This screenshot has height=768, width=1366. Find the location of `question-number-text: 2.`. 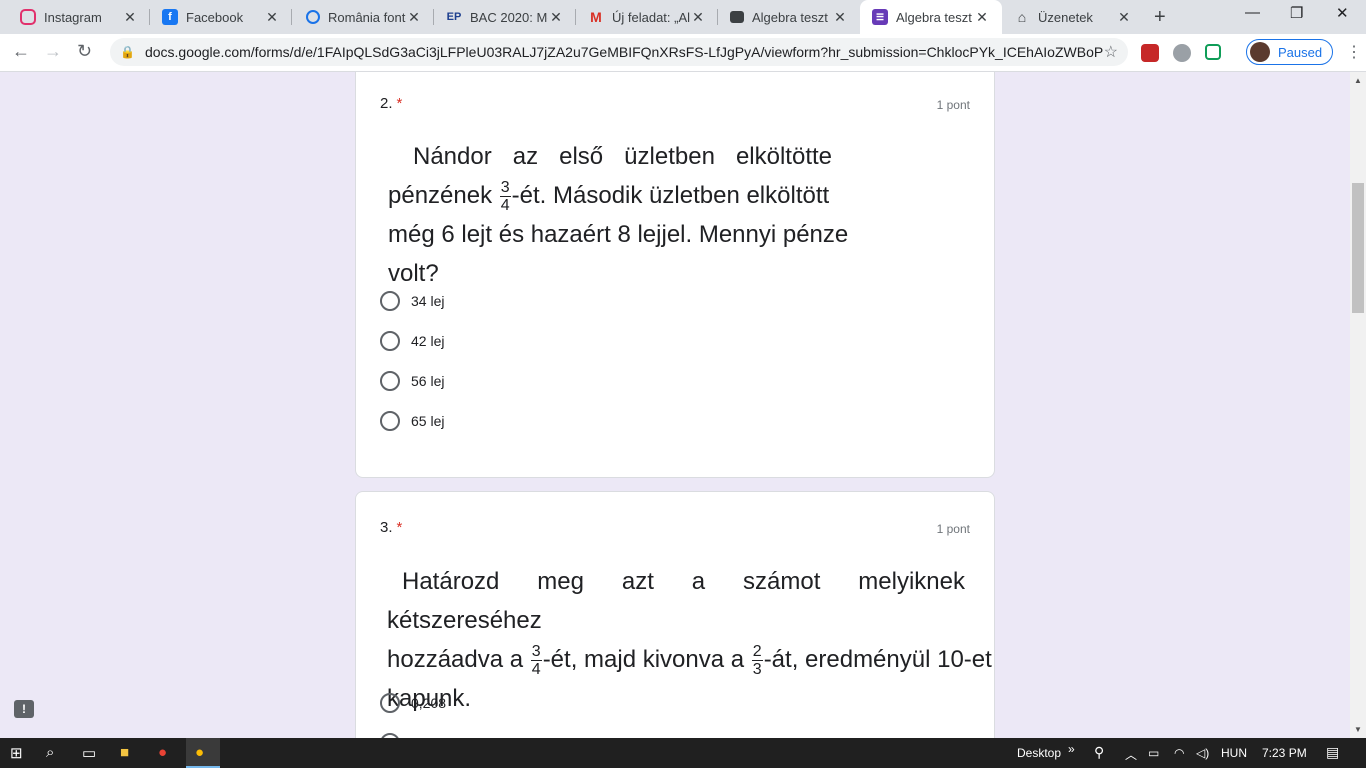

question-number-text: 2. is located at coordinates (386, 103).